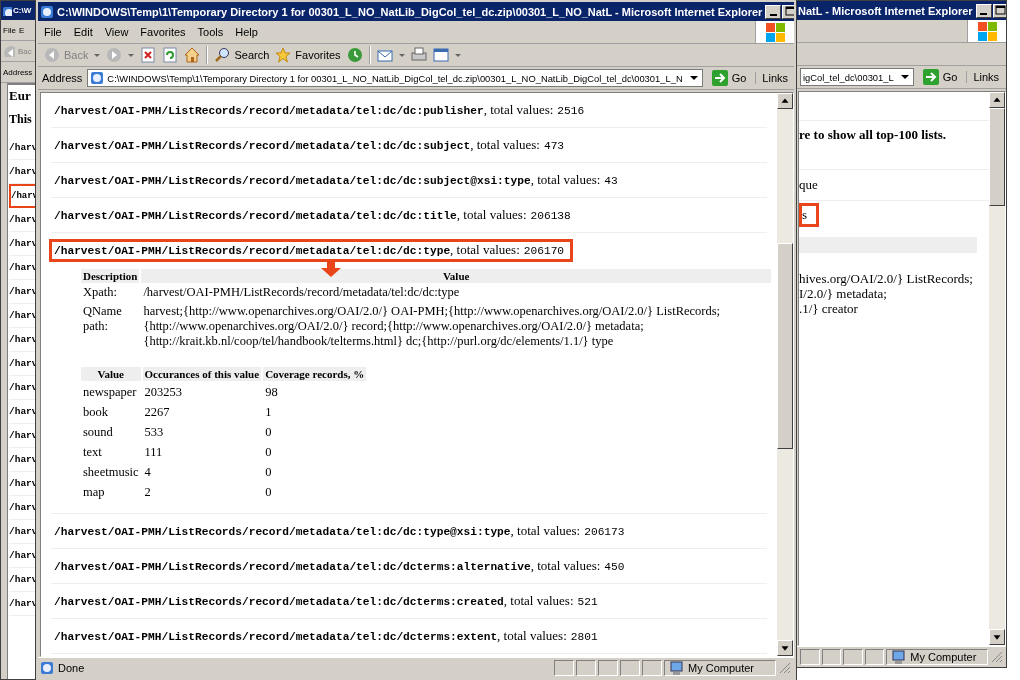 The height and width of the screenshot is (680, 1020). Describe the element at coordinates (202, 374) in the screenshot. I see `column-header: Occurances of this value` at that location.